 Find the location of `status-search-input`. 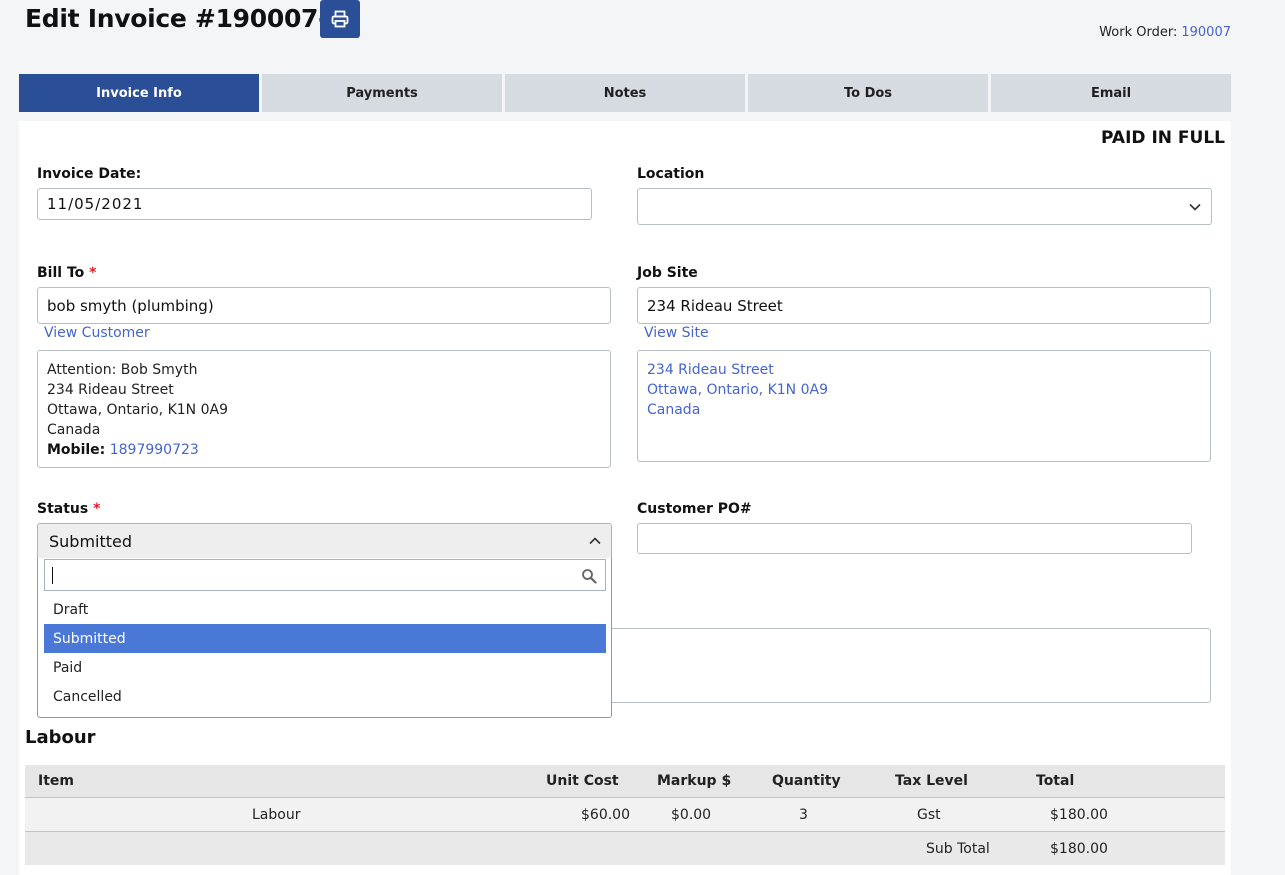

status-search-input is located at coordinates (325, 575).